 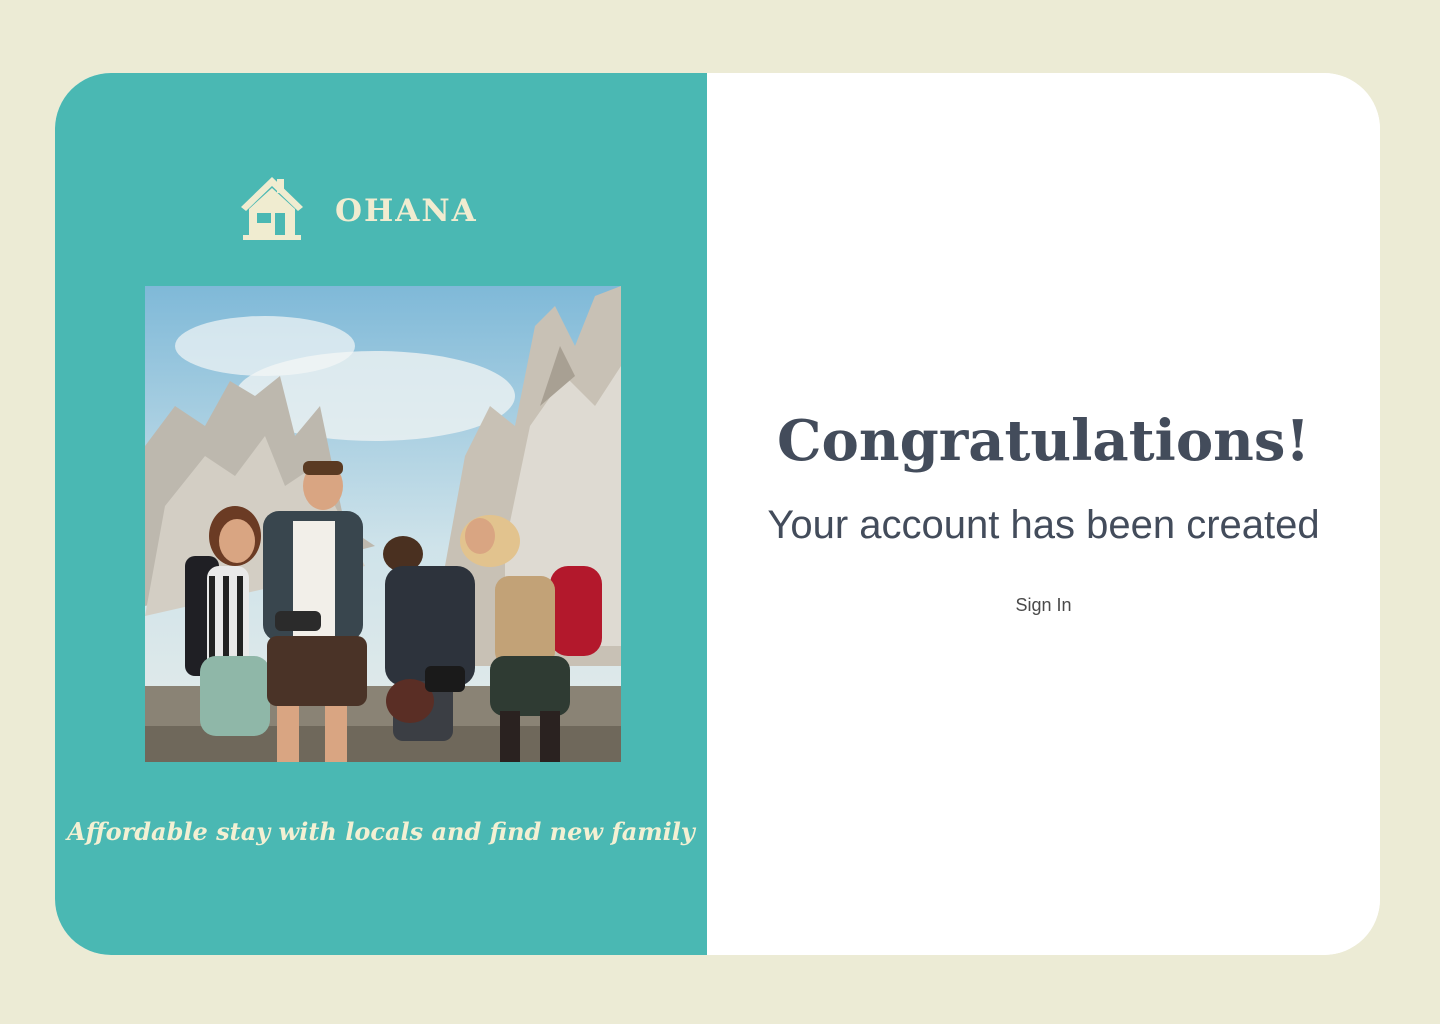 What do you see at coordinates (1043, 441) in the screenshot?
I see `congratulations-heading: Congratulations!` at bounding box center [1043, 441].